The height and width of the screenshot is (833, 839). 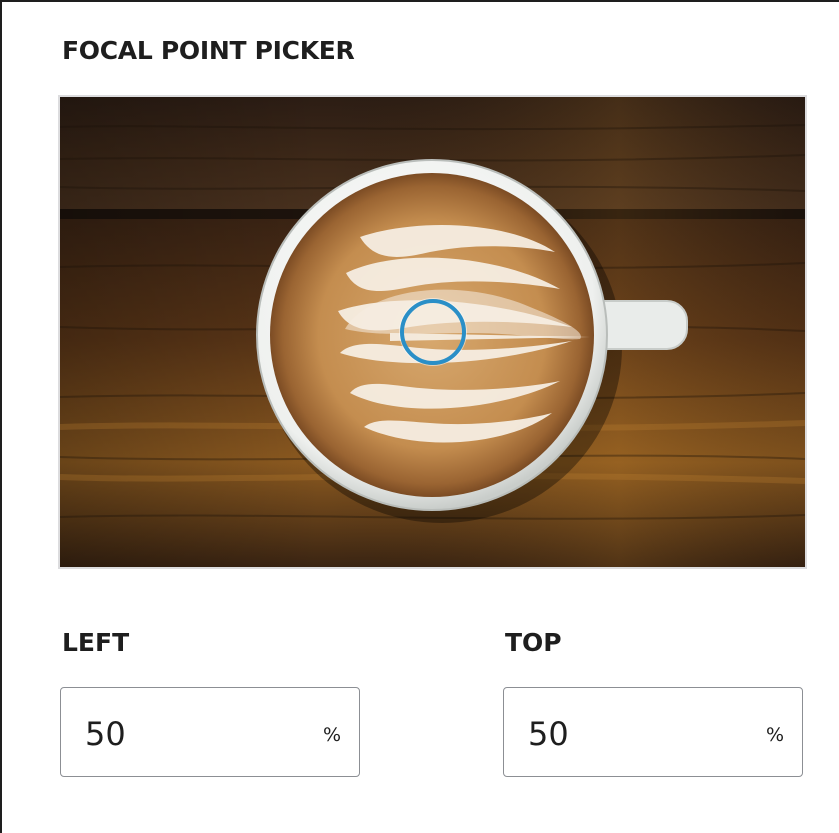 I want to click on left-label: LEFT, so click(x=96, y=642).